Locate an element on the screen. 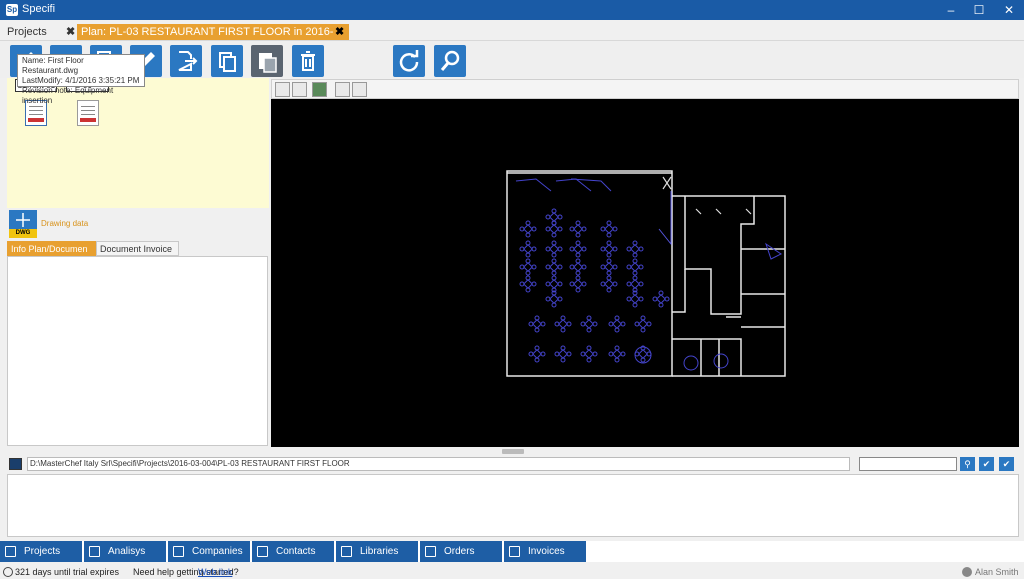 Image resolution: width=1024 pixels, height=579 pixels. search-icon: ⚲ is located at coordinates (967, 464).